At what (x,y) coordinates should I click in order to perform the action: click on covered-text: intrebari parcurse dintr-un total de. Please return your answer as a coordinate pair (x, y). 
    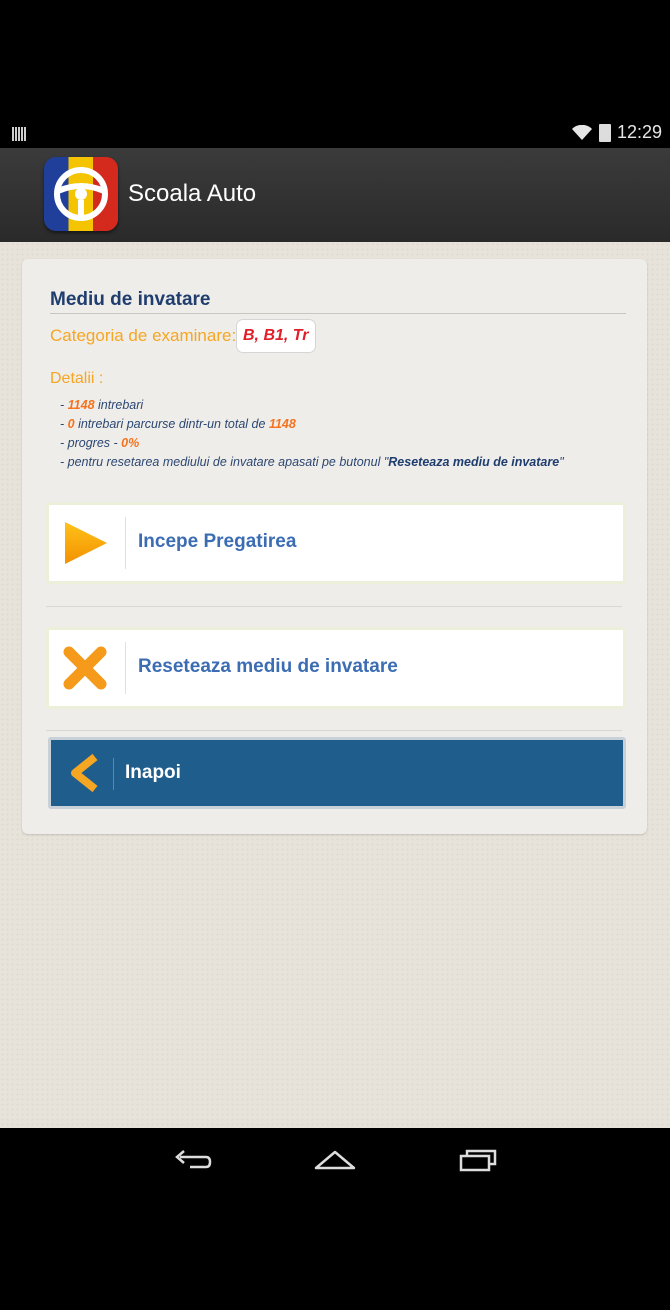
    Looking at the image, I should click on (172, 424).